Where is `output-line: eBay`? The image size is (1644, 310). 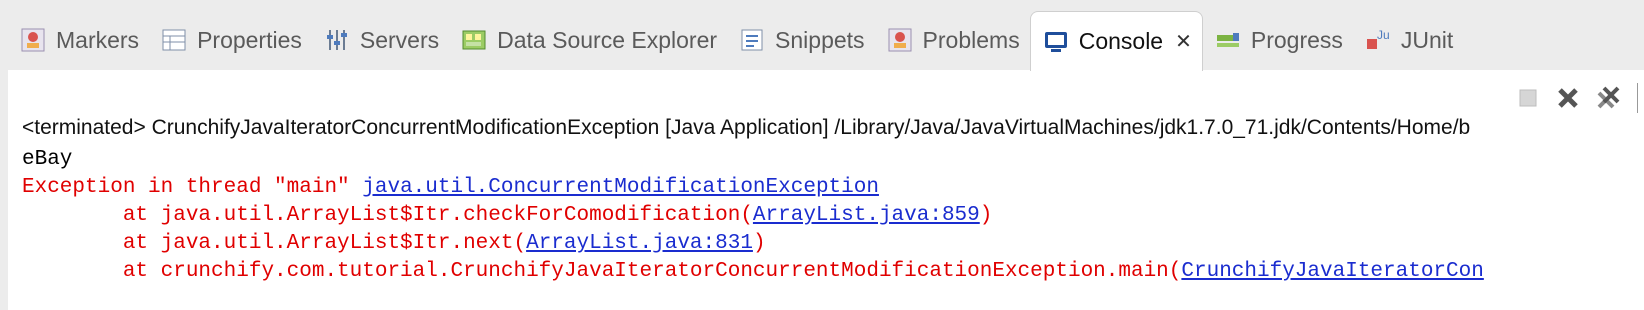
output-line: eBay is located at coordinates (47, 159).